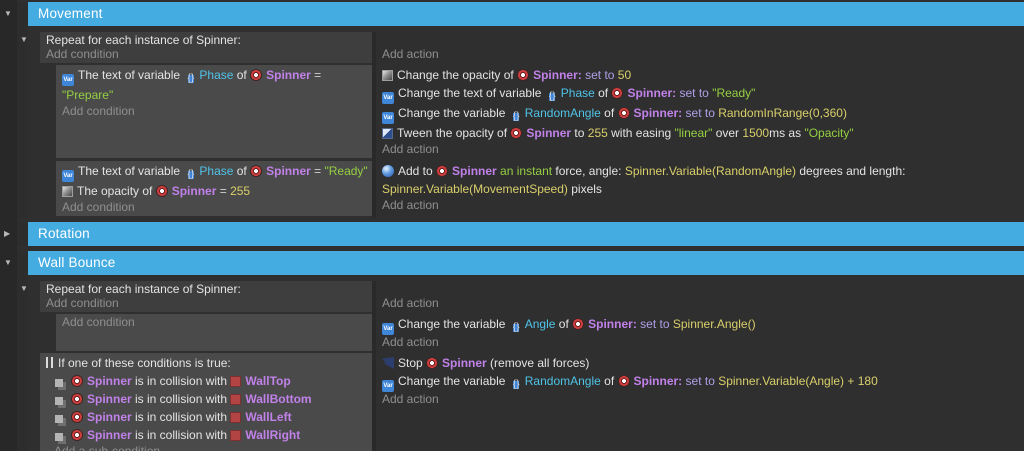  I want to click on condition-row: Spinner is in collision with WallBottom, so click(207, 399).